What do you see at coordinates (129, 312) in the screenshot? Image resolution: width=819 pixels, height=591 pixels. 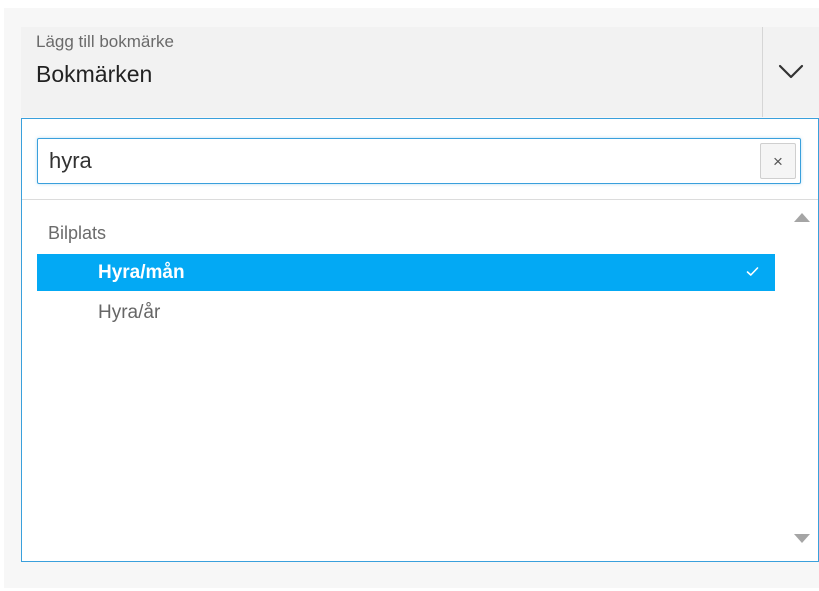 I see `option-label: Hyra/år` at bounding box center [129, 312].